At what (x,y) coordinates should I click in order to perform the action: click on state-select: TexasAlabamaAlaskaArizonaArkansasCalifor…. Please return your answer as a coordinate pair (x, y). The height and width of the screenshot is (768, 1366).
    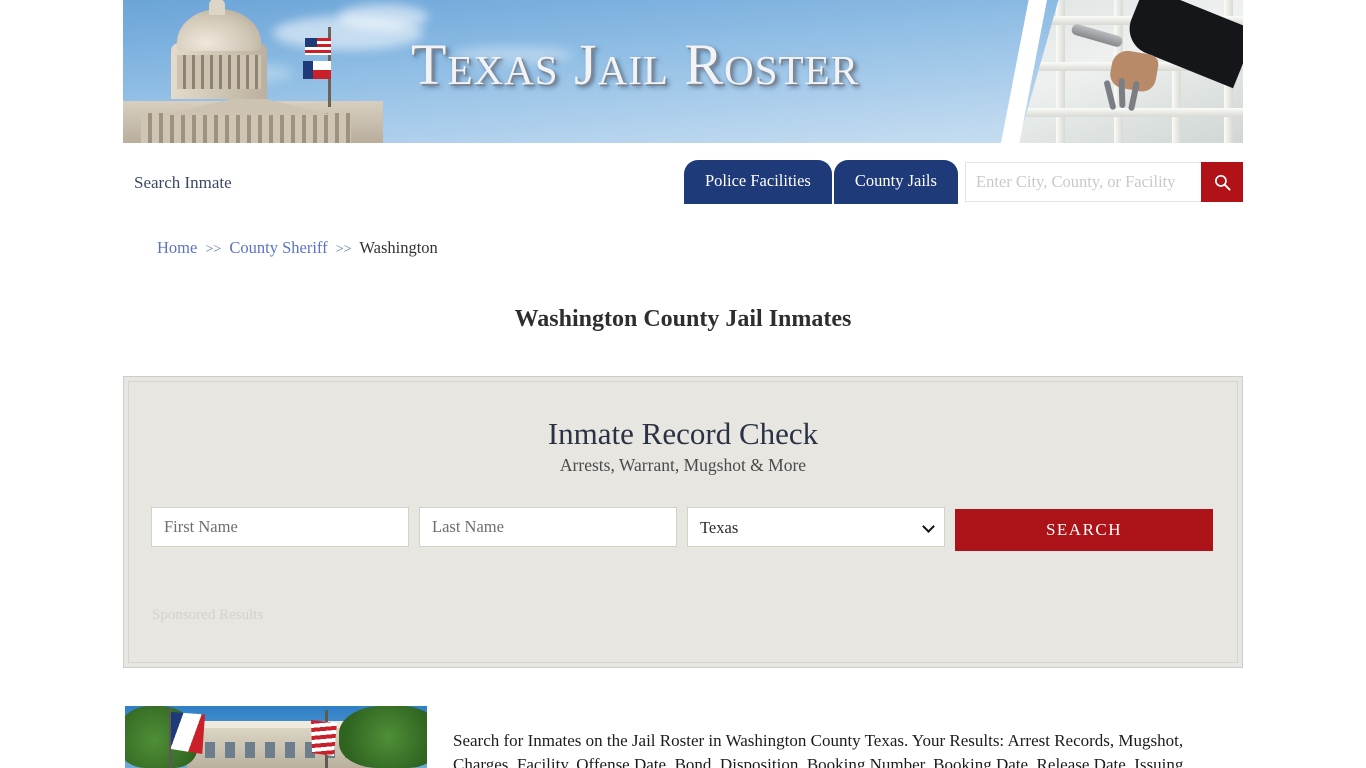
    Looking at the image, I should click on (816, 527).